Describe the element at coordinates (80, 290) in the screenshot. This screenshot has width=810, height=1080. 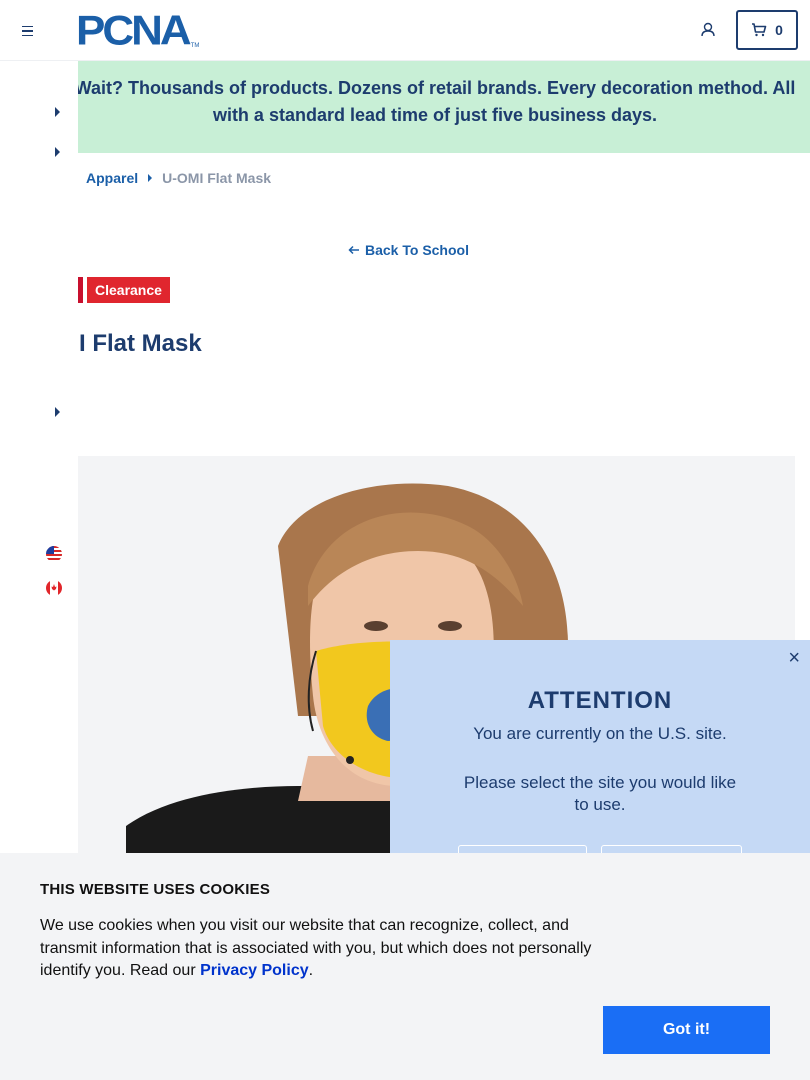
I see `clearance-badge-accent` at that location.